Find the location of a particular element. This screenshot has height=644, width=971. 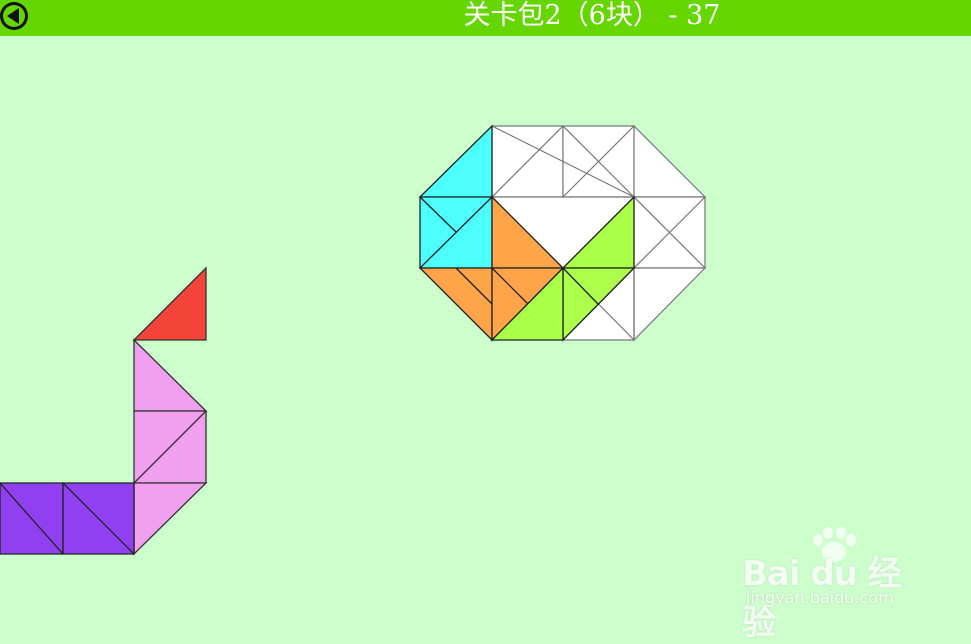

pink-piece is located at coordinates (170, 447).